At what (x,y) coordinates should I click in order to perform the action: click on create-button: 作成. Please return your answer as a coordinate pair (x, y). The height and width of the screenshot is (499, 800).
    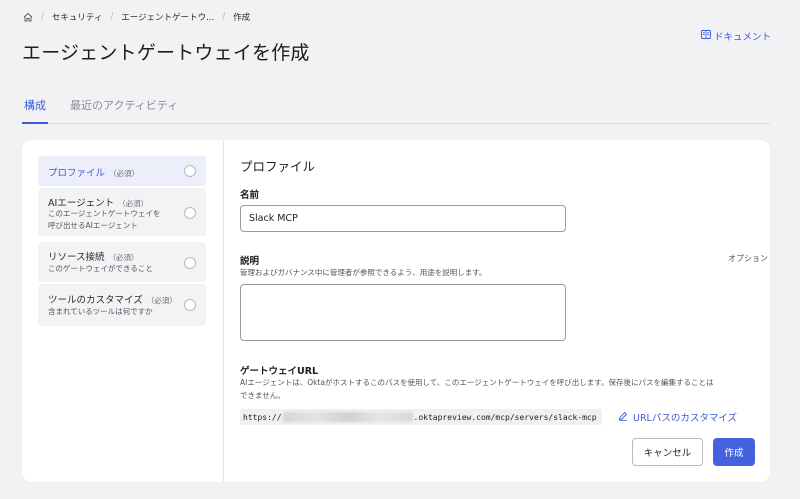
    Looking at the image, I should click on (734, 452).